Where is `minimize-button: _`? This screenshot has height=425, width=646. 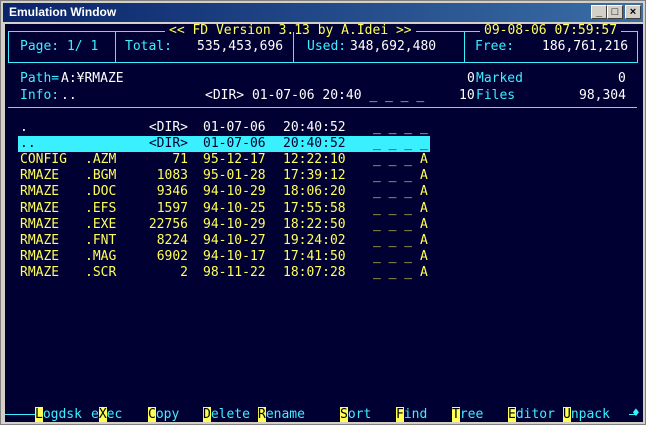 minimize-button: _ is located at coordinates (599, 12).